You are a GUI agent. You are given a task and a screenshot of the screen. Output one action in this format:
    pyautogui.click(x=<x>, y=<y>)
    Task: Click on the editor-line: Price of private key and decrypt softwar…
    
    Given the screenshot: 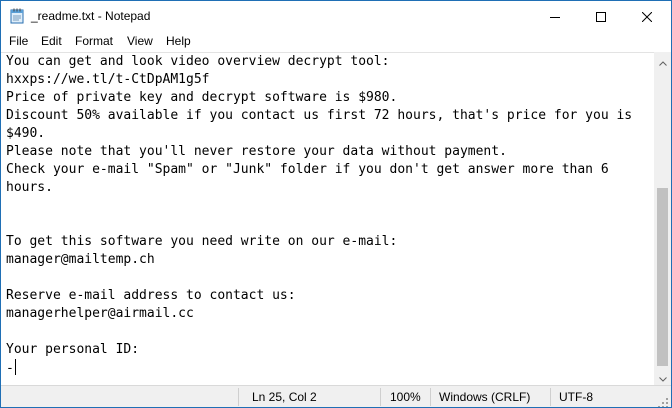 What is the action you would take?
    pyautogui.click(x=202, y=97)
    